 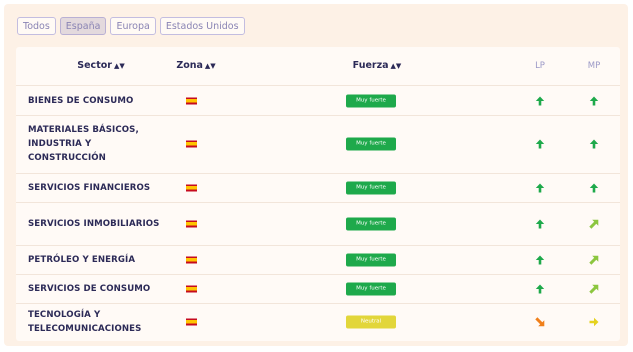 I want to click on sector-name: TECNOLOGÍA Y TELECOMUNICACIONES, so click(x=85, y=322).